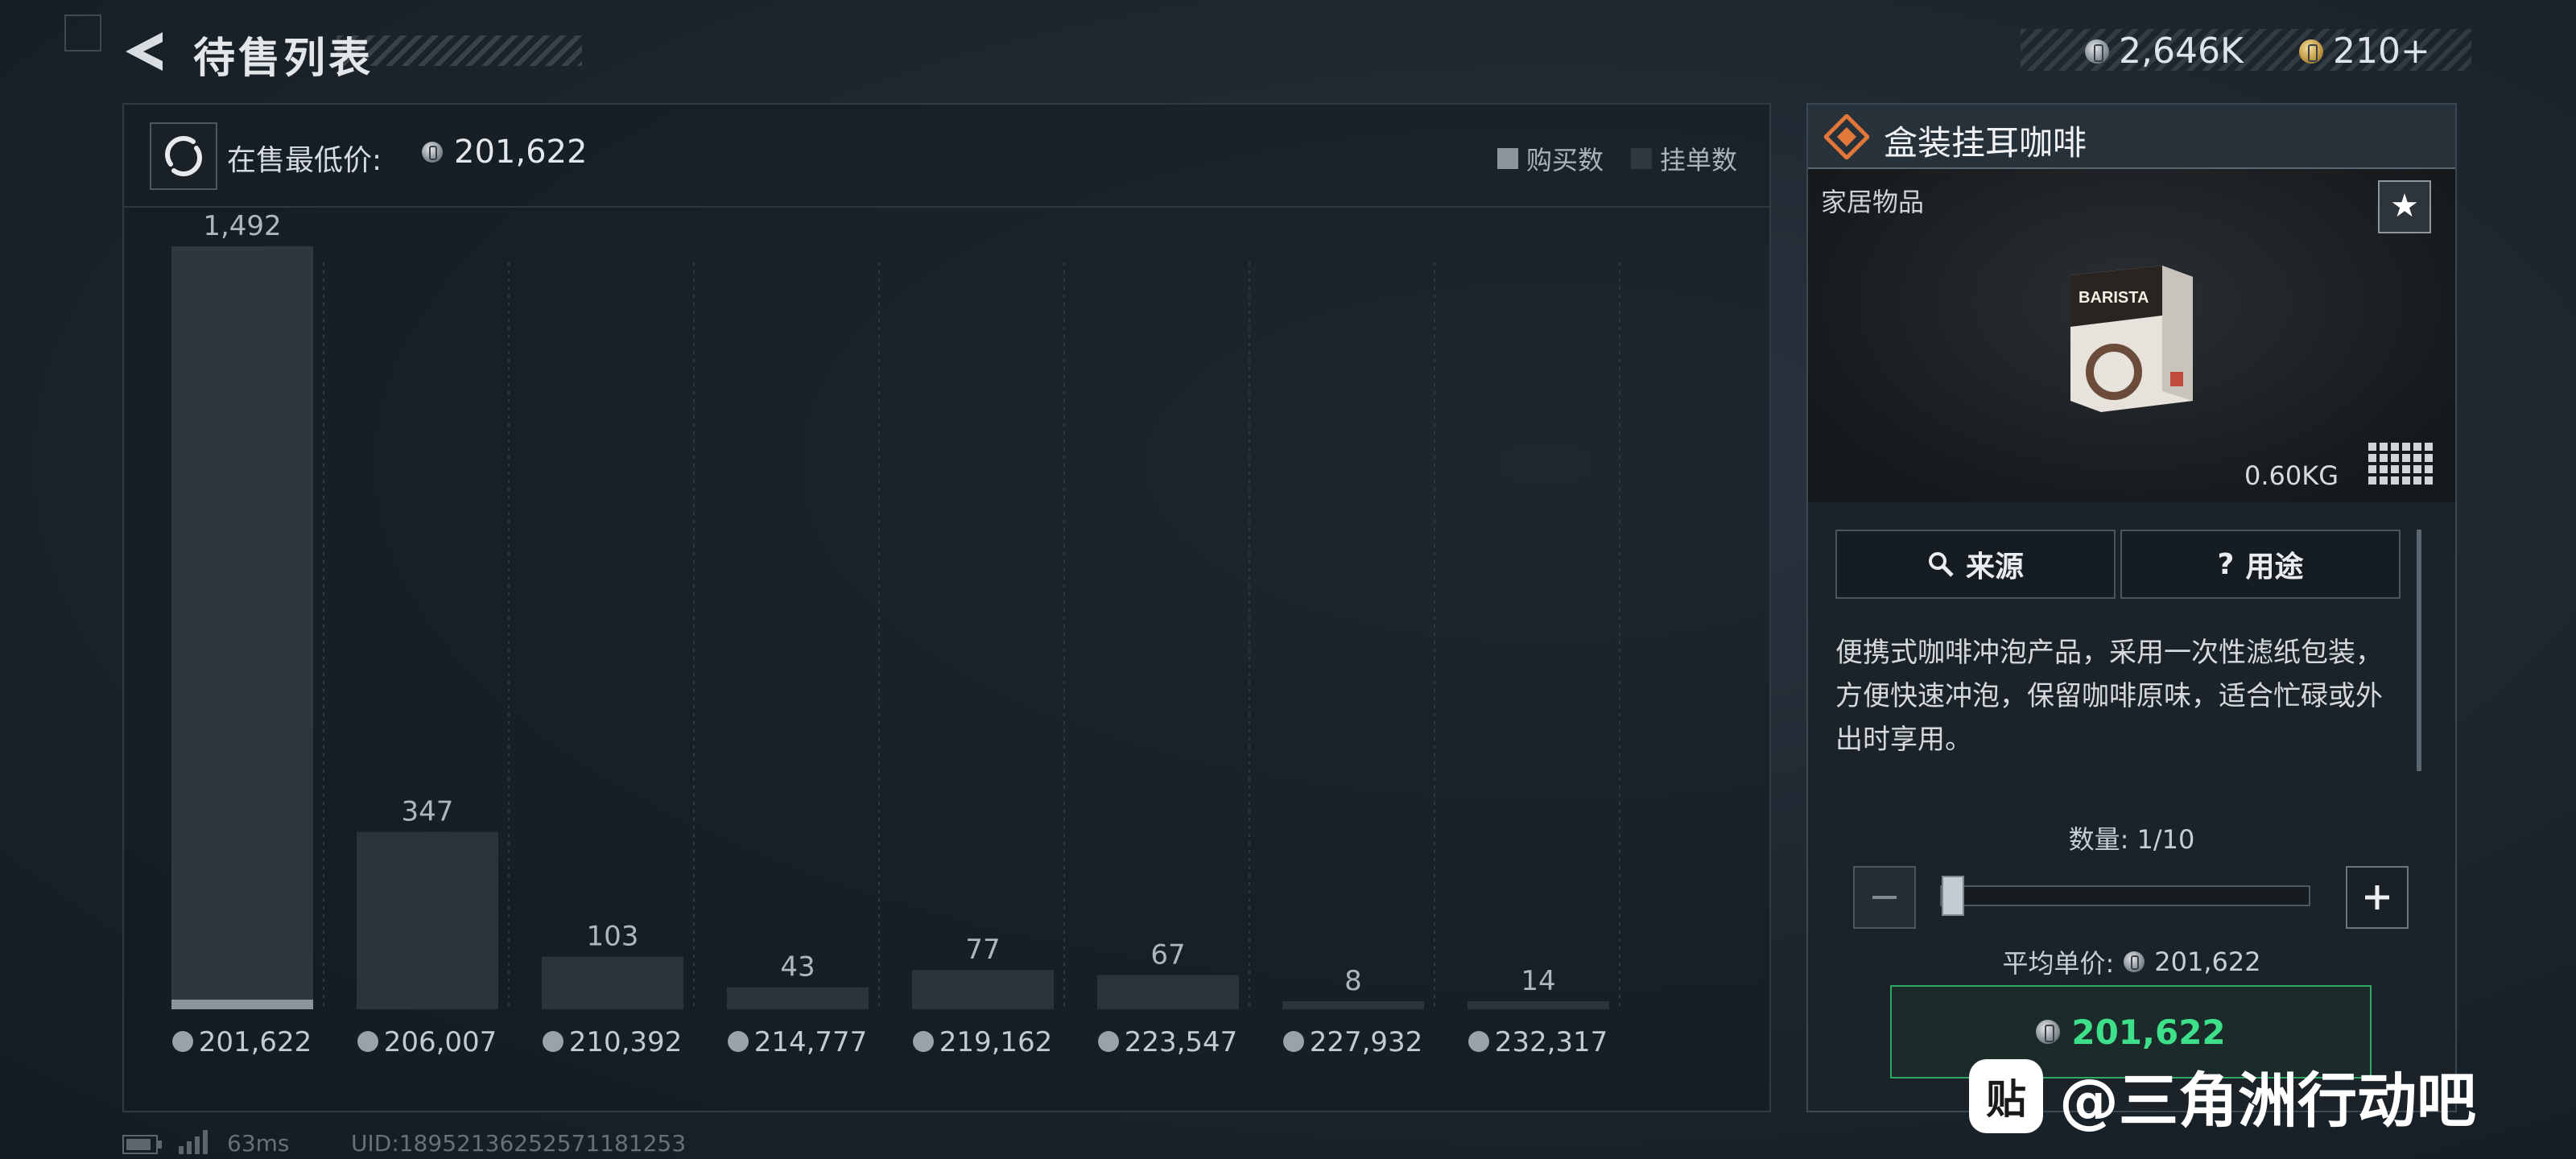  I want to click on price-tick-label: 210,392, so click(626, 1042).